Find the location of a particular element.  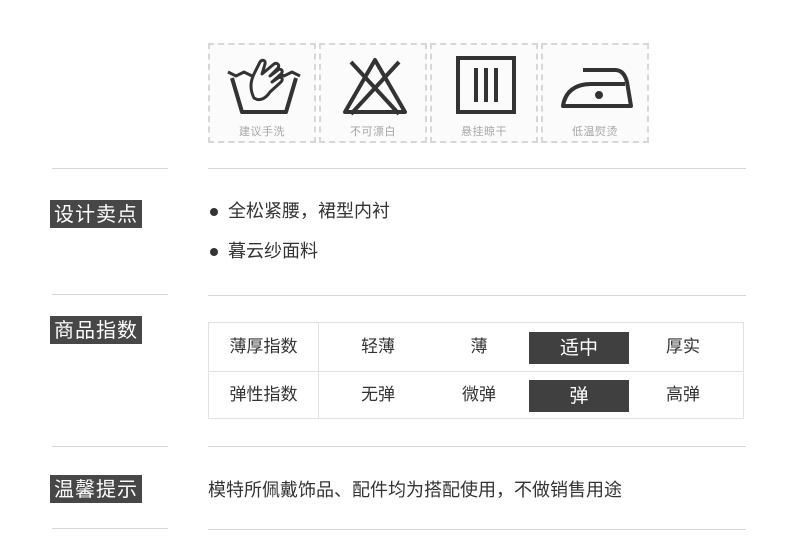

thickness-option: 薄 is located at coordinates (479, 347).